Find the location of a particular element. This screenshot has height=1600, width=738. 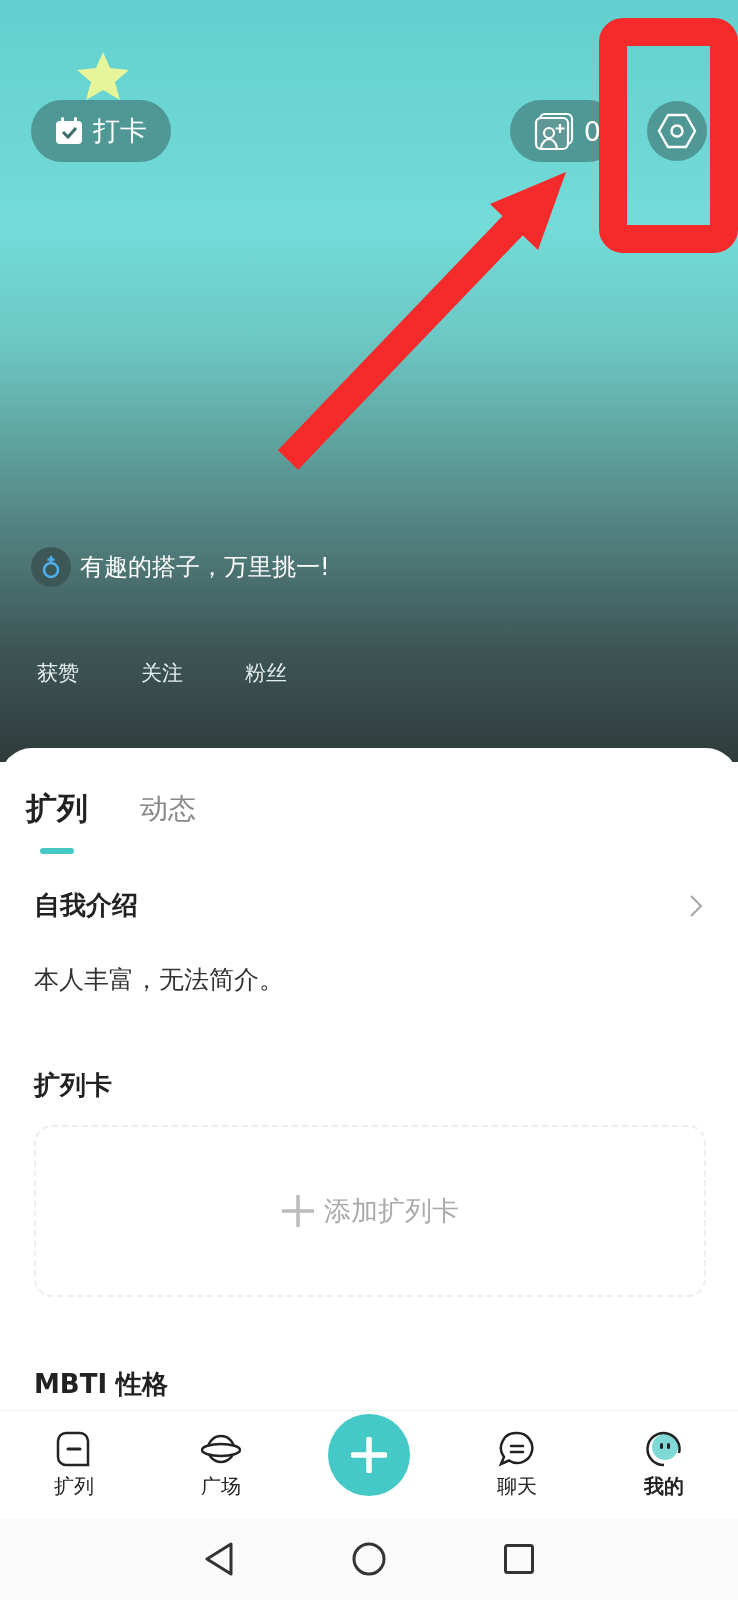

settings-icon is located at coordinates (677, 131).